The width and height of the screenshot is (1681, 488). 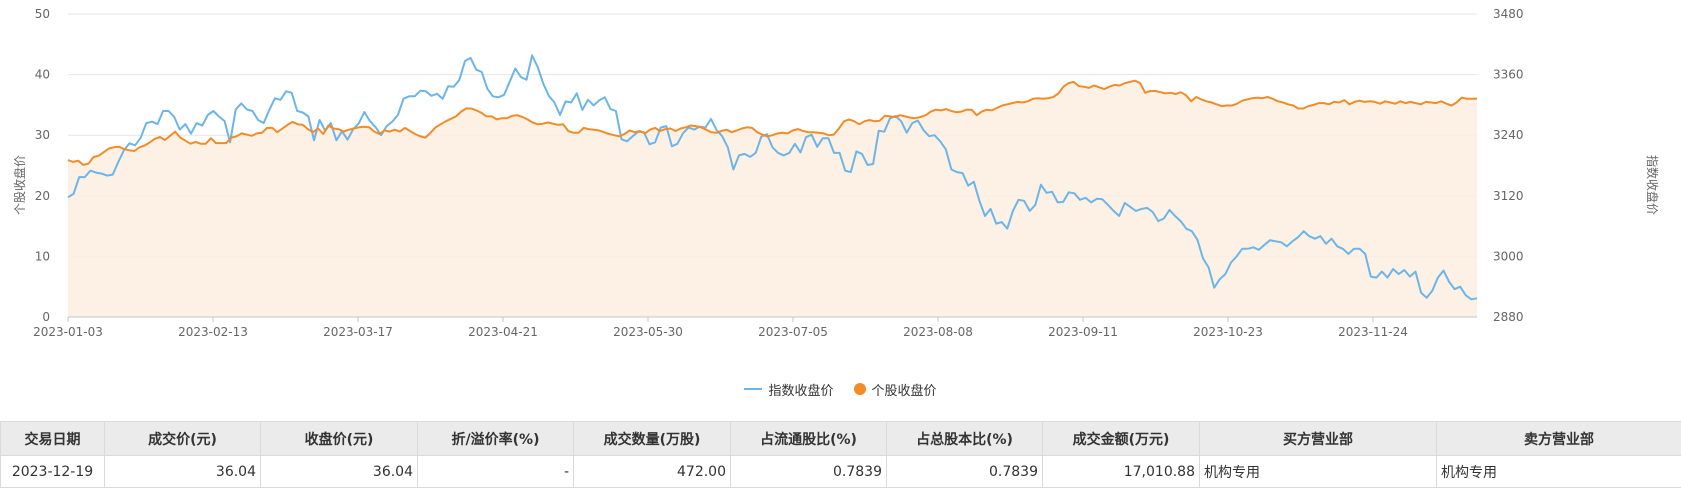 I want to click on cell-total-ratio: 0.7839, so click(x=965, y=472).